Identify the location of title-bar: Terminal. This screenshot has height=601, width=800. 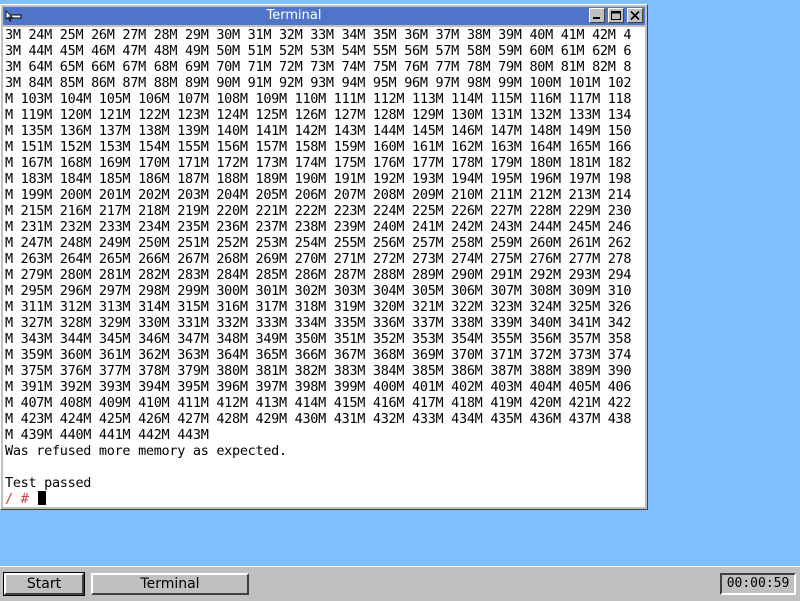
(324, 16).